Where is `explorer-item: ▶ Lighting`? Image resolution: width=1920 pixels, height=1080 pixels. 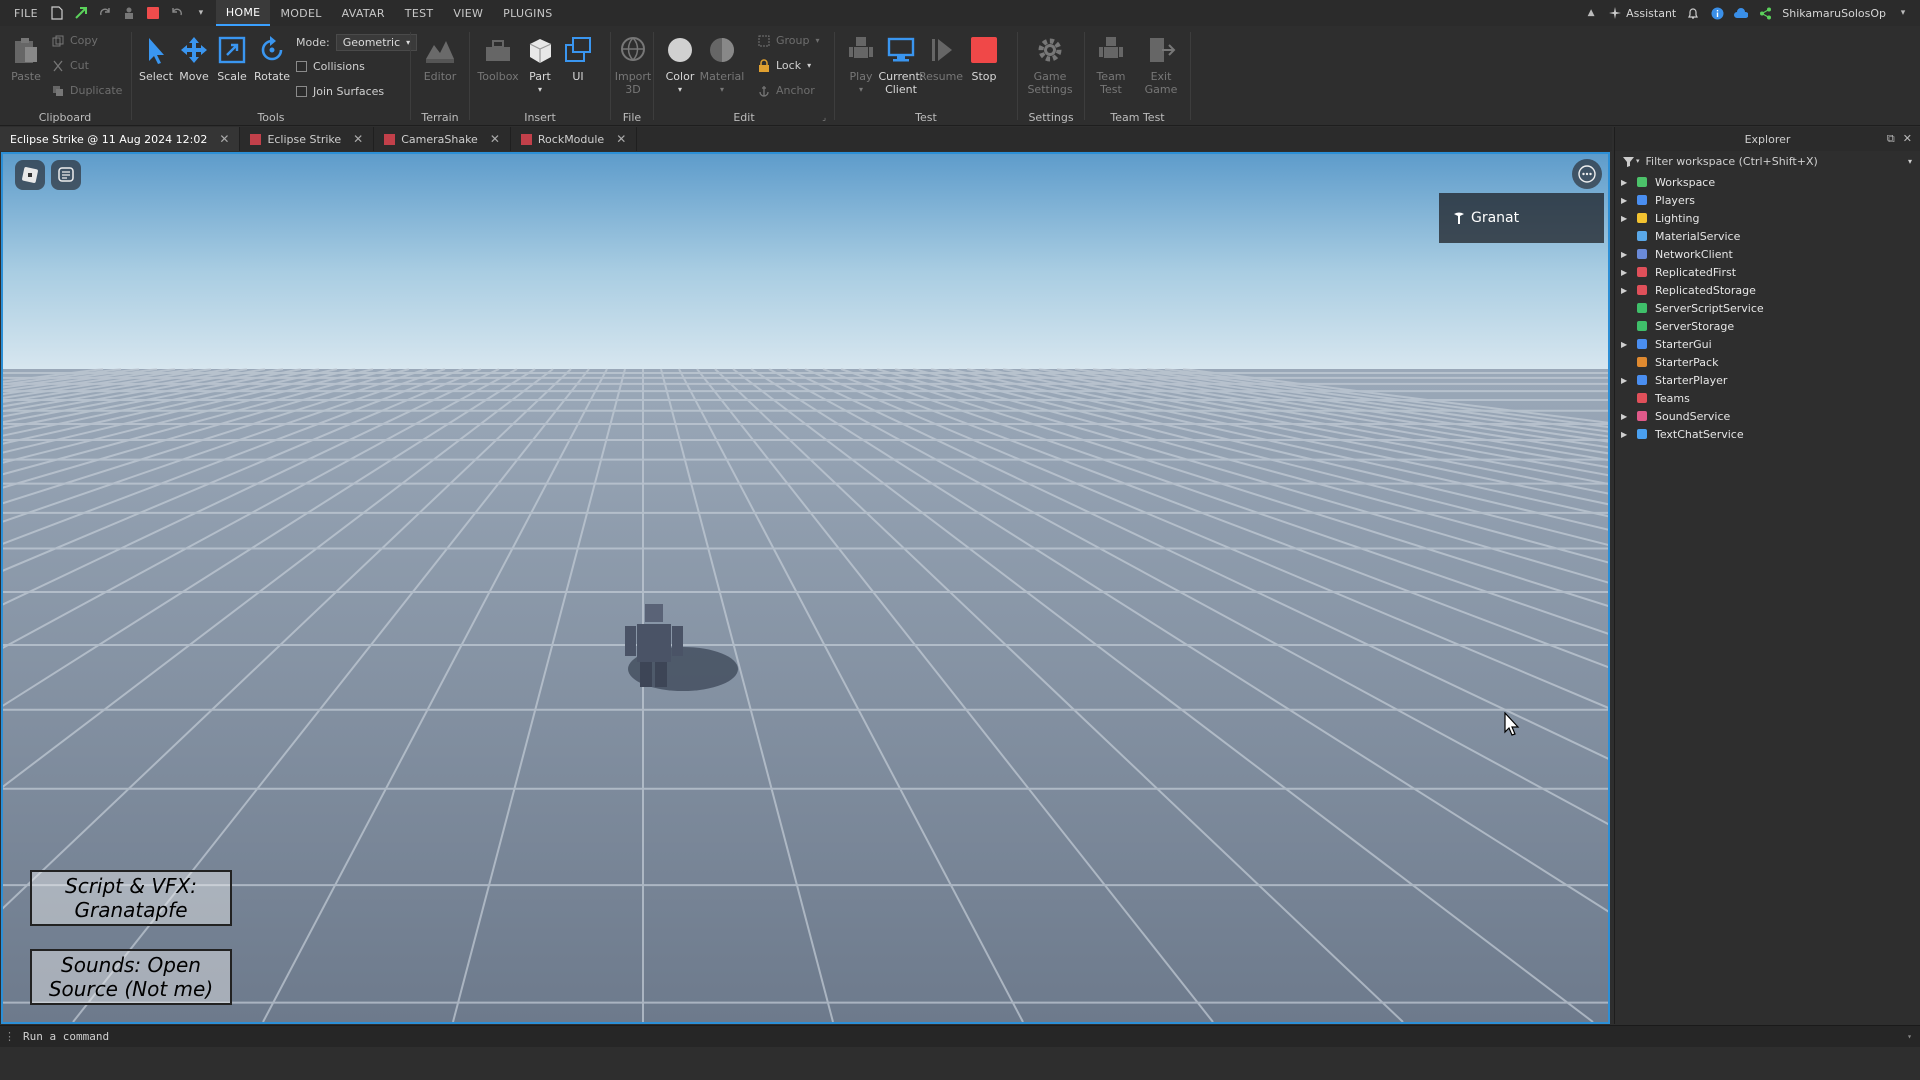 explorer-item: ▶ Lighting is located at coordinates (1767, 218).